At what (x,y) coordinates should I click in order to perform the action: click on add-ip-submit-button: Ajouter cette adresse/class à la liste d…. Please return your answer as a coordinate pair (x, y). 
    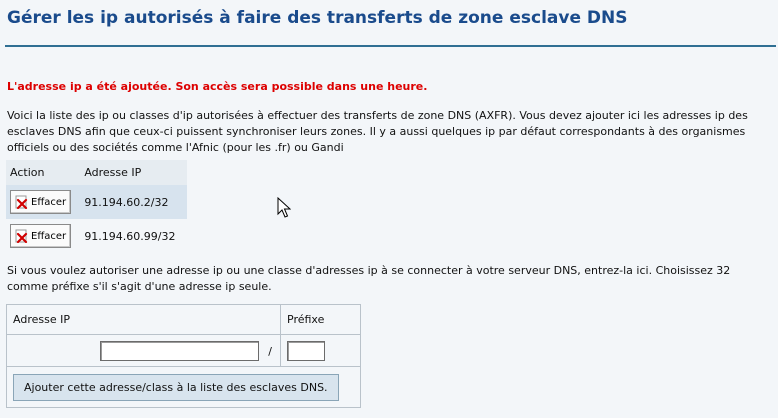
    Looking at the image, I should click on (176, 387).